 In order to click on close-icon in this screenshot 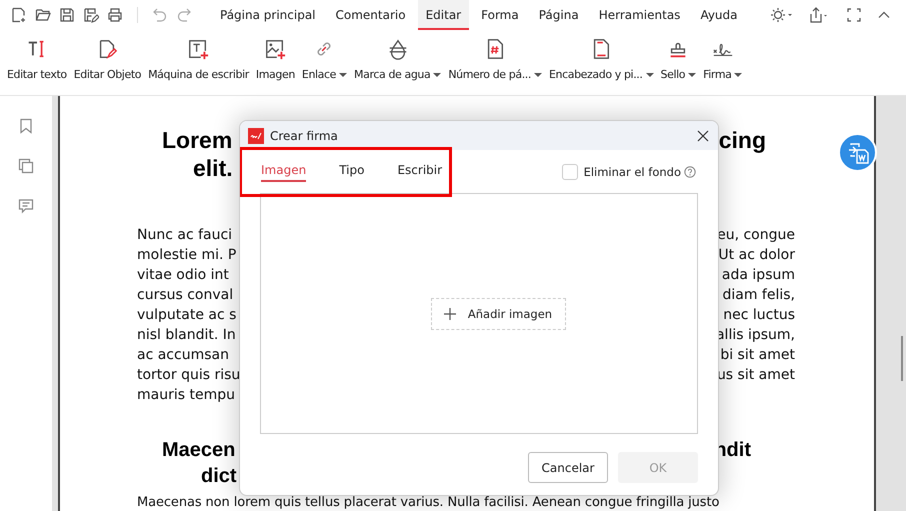, I will do `click(703, 136)`.